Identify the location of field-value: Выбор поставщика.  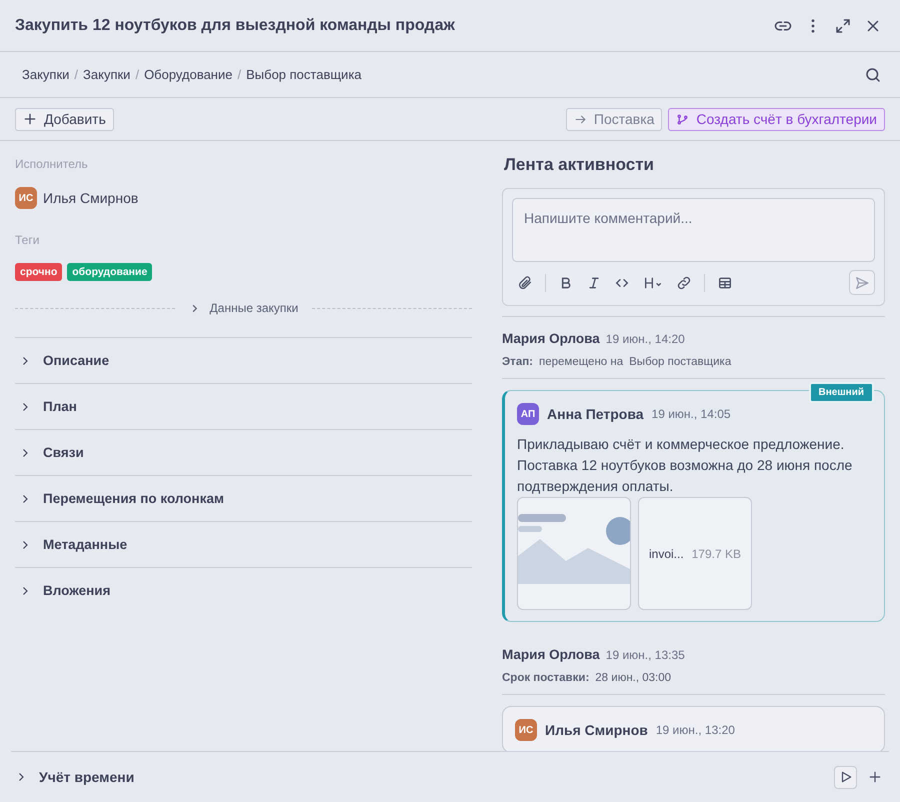
(680, 362).